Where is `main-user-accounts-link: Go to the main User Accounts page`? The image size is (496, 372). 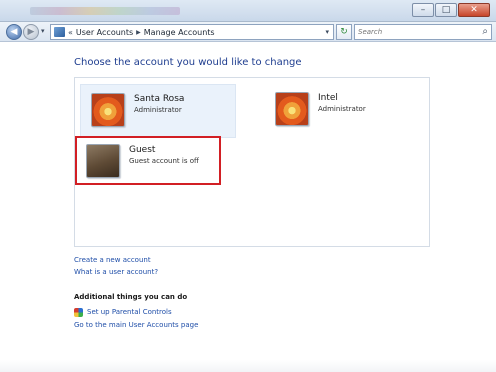 main-user-accounts-link: Go to the main User Accounts page is located at coordinates (136, 325).